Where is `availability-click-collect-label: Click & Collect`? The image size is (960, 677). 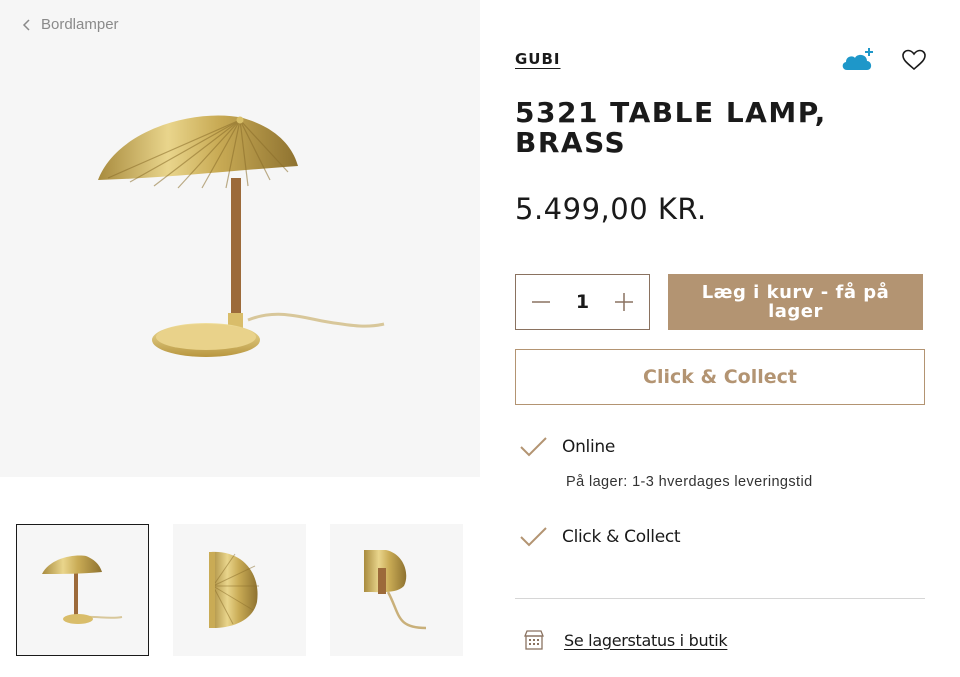 availability-click-collect-label: Click & Collect is located at coordinates (621, 537).